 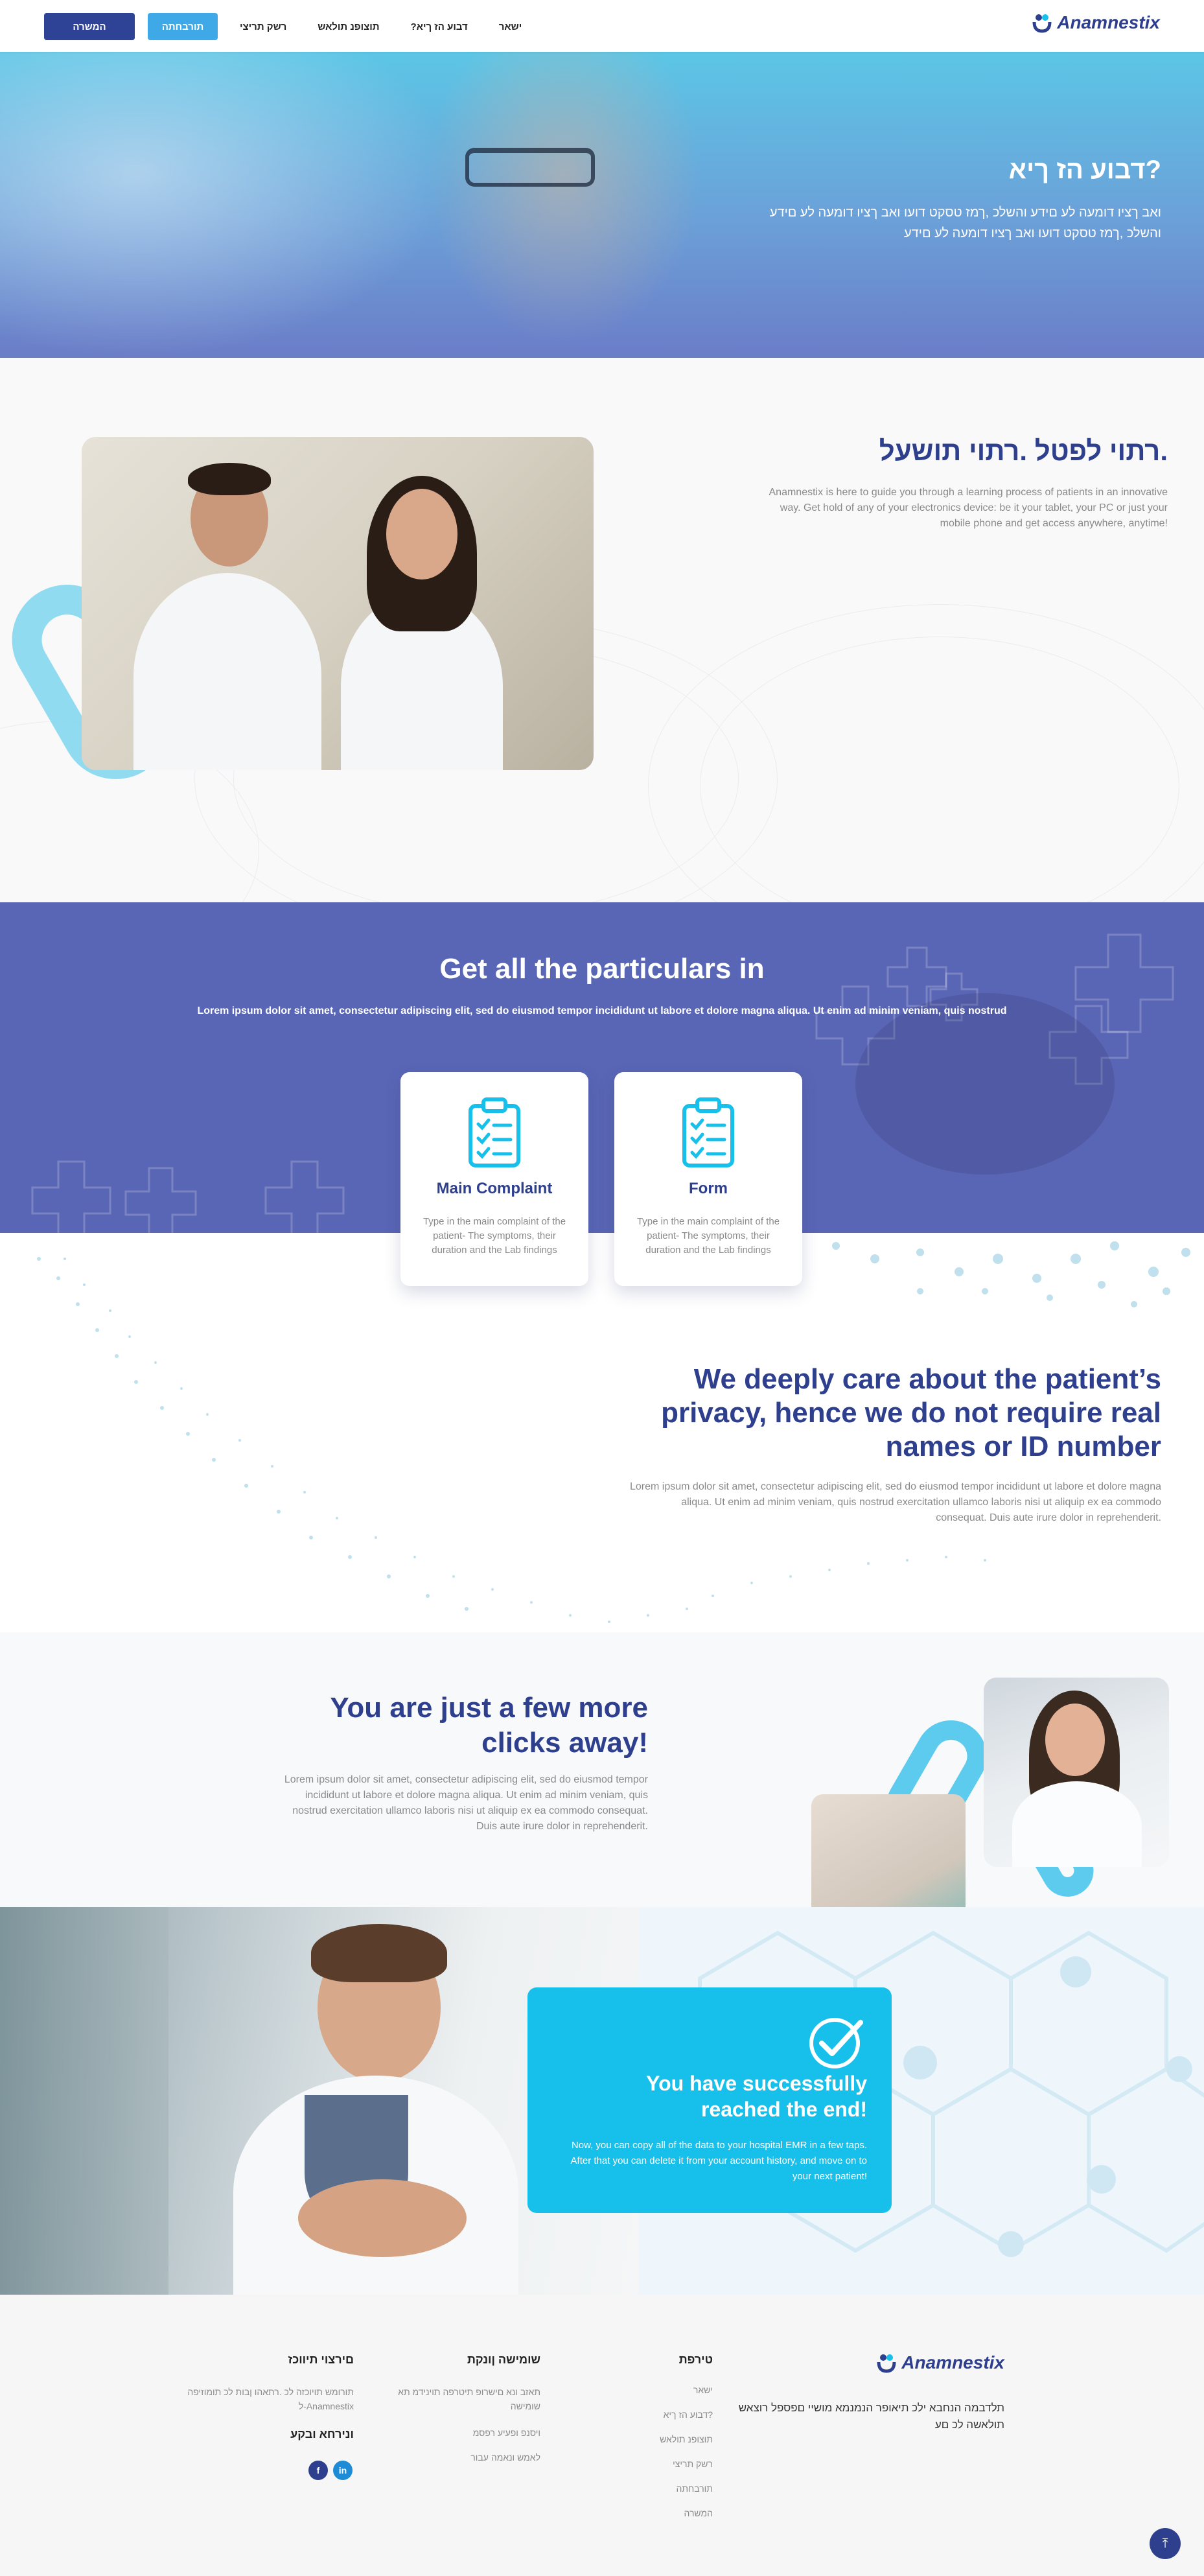 I want to click on footer-copyright-heading: םירצוי תיווכז, so click(x=321, y=2359).